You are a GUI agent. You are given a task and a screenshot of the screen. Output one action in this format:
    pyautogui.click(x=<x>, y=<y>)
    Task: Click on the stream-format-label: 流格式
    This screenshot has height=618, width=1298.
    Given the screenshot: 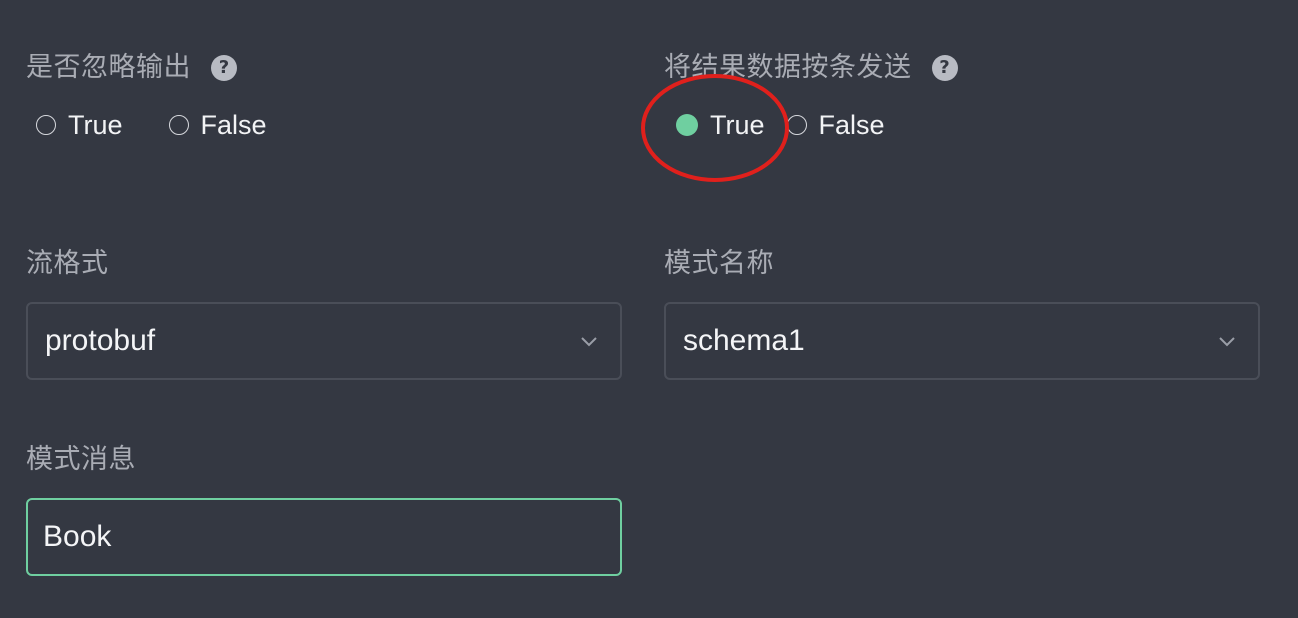 What is the action you would take?
    pyautogui.click(x=67, y=263)
    